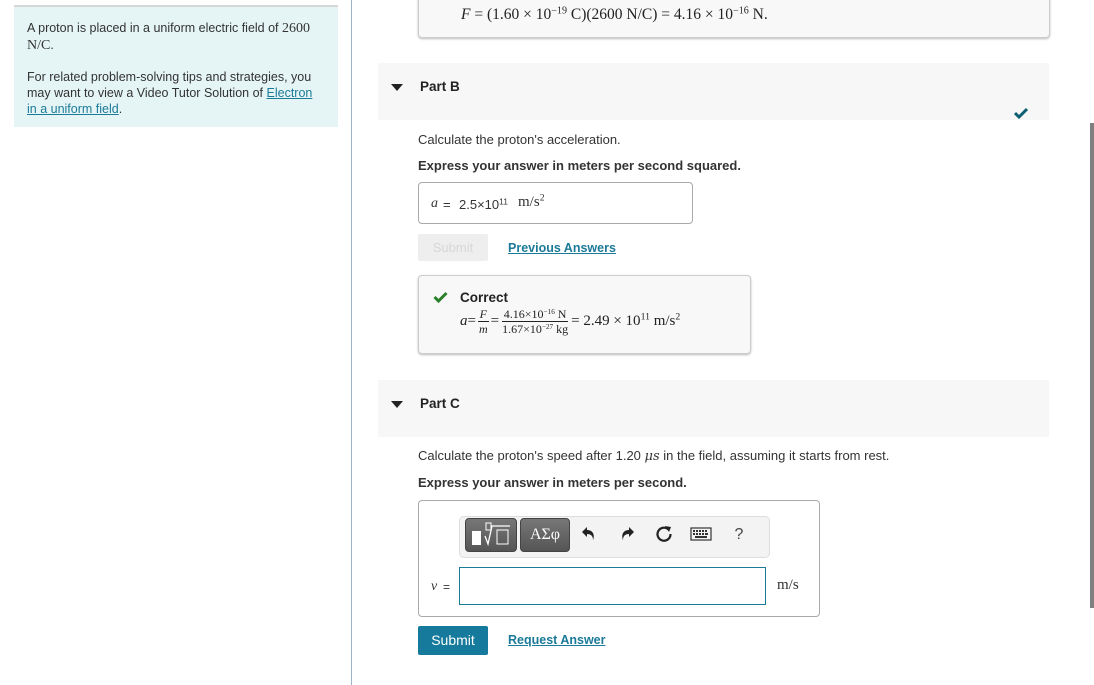  What do you see at coordinates (511, 14) in the screenshot?
I see `formula-part: = (1.60 × 10` at bounding box center [511, 14].